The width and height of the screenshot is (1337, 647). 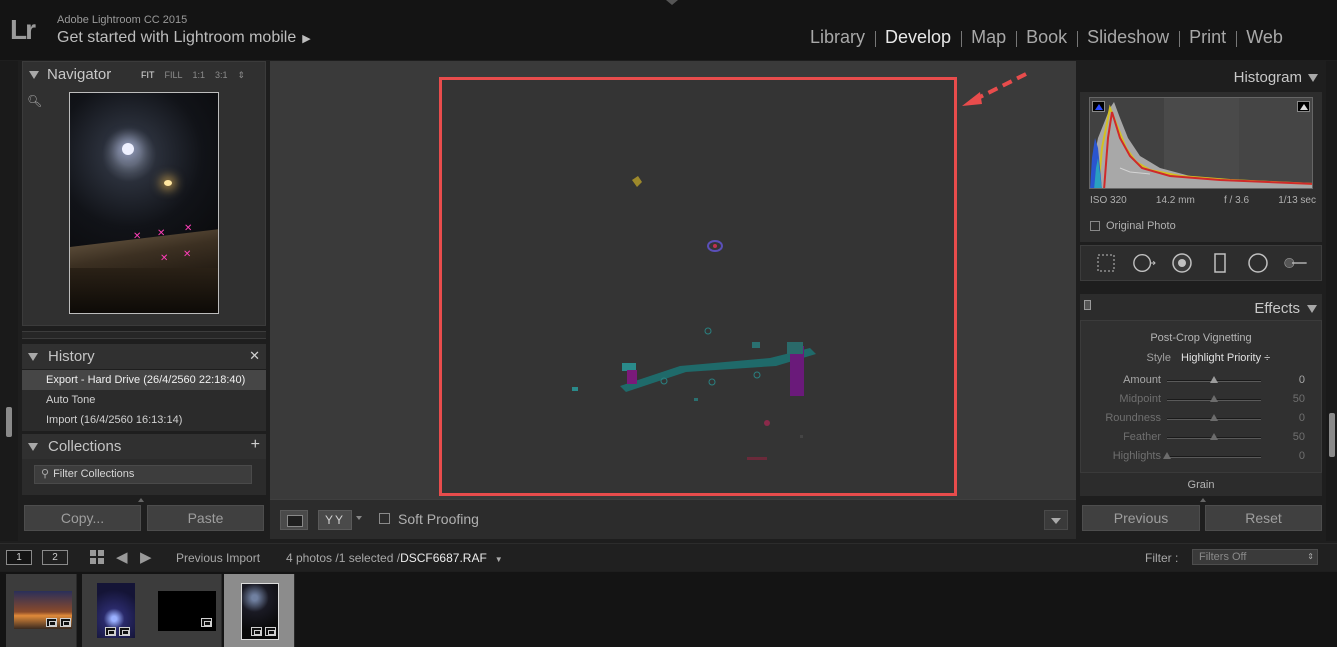 I want to click on primary-monitor-button: 1, so click(x=19, y=557).